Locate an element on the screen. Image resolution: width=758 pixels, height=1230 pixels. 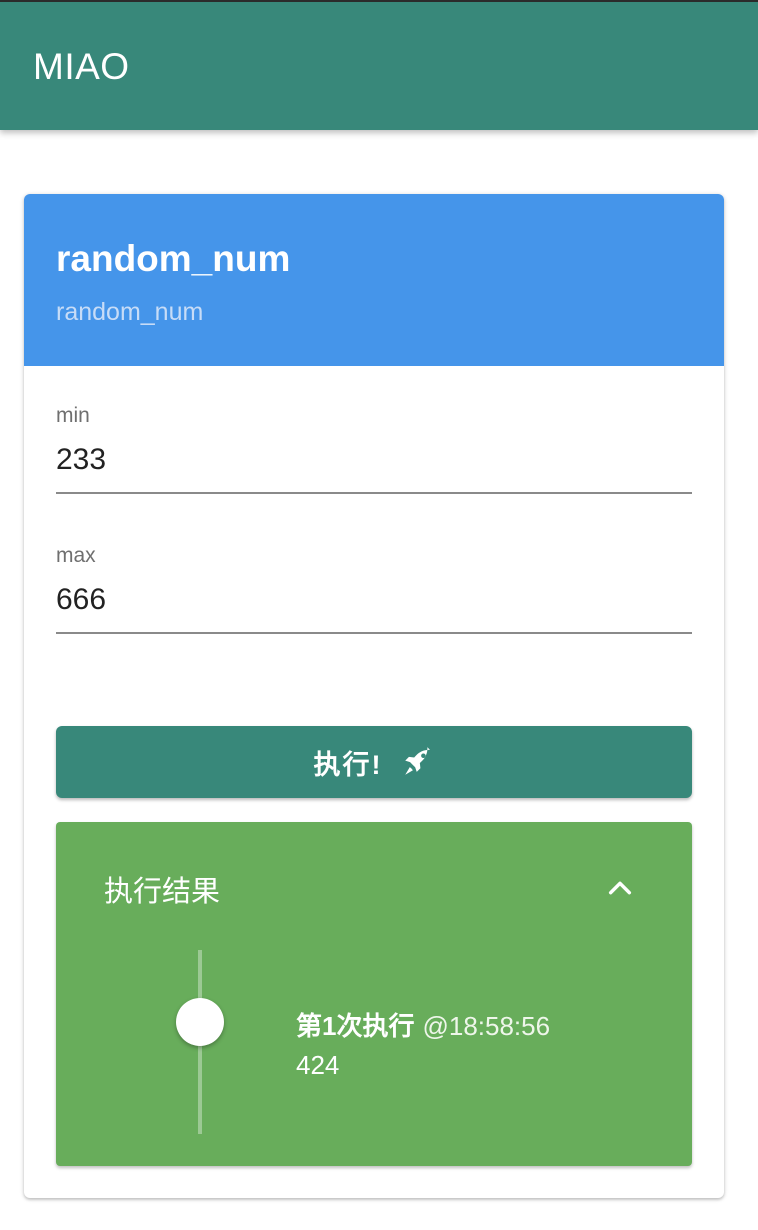
chevron-up-icon is located at coordinates (620, 888).